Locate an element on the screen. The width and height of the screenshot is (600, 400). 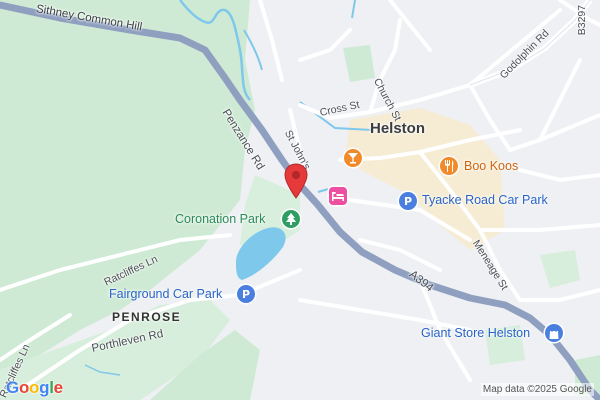
google-logo: Google is located at coordinates (34, 388).